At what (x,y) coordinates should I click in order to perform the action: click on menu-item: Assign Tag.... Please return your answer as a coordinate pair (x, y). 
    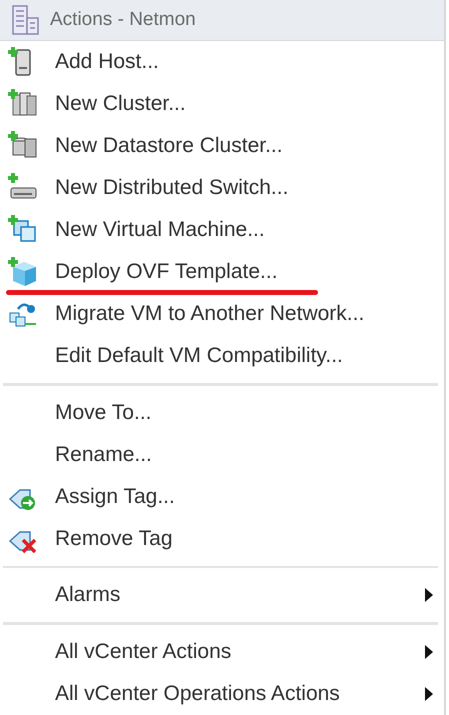
    Looking at the image, I should click on (222, 497).